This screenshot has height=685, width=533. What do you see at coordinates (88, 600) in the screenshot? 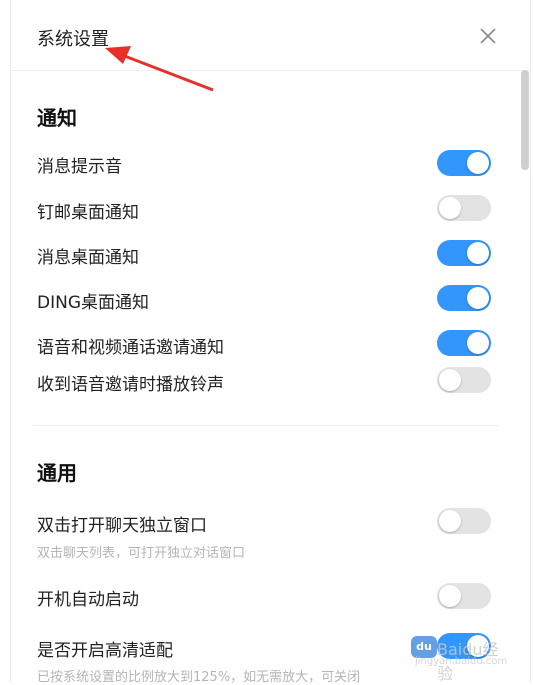
I see `setting-label: 开机自动启动` at bounding box center [88, 600].